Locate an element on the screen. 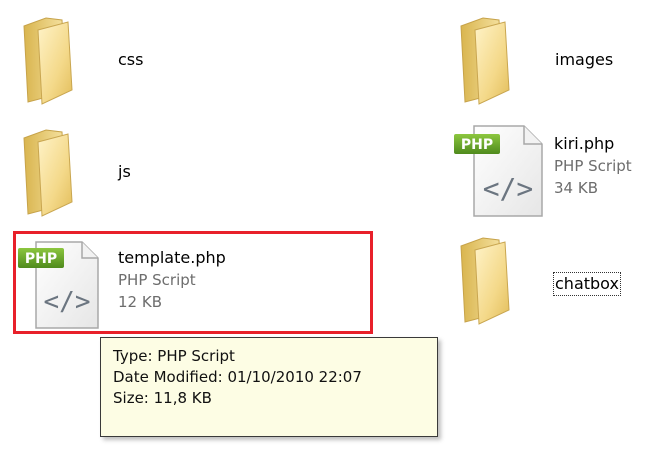  file-item-kiri-php: PHP </> kiri.php PHP Script 34 KB is located at coordinates (554, 170).